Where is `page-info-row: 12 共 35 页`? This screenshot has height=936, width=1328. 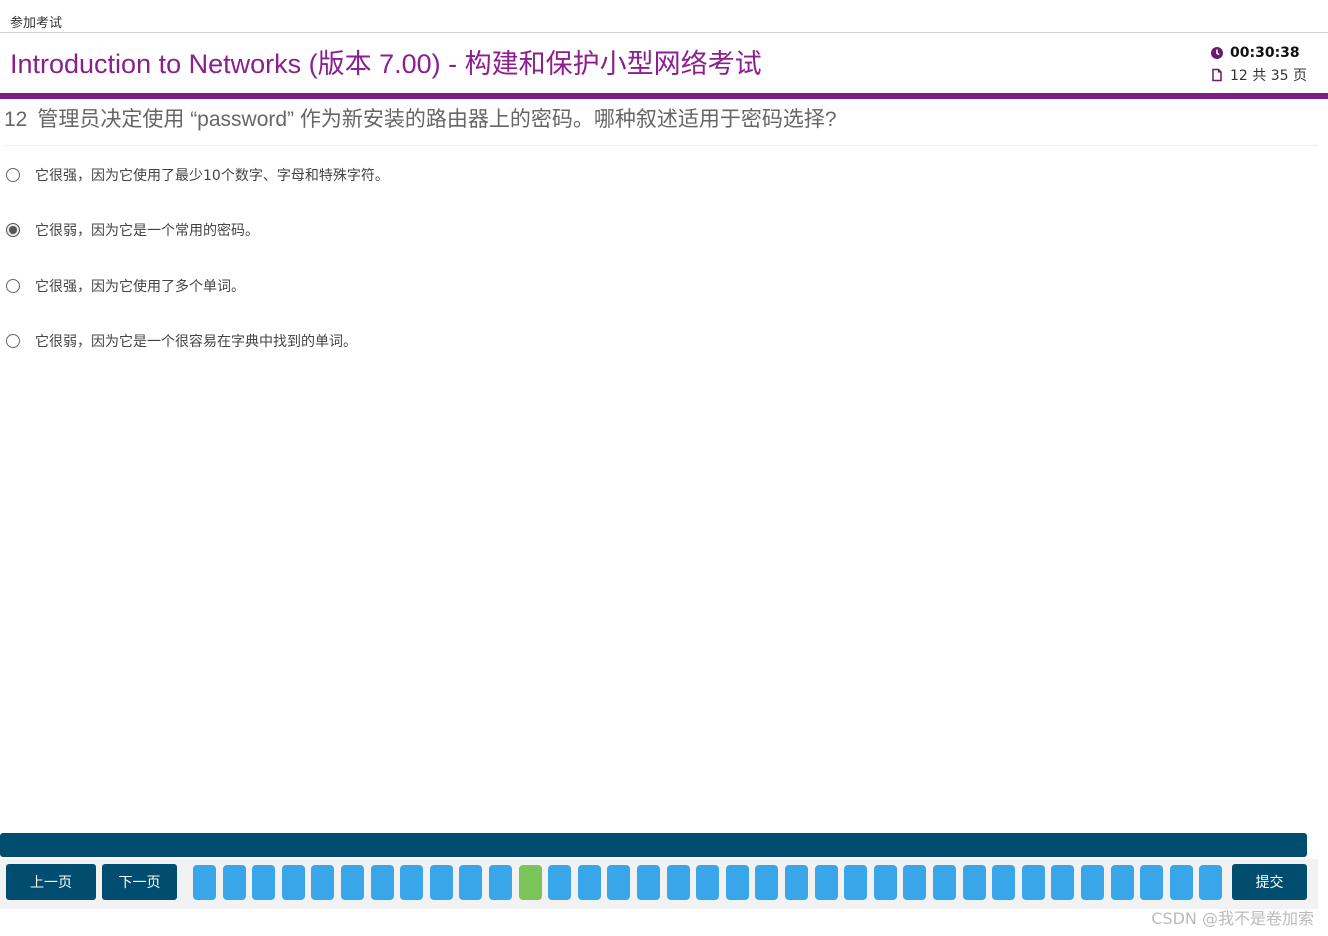
page-info-row: 12 共 35 页 is located at coordinates (1265, 75).